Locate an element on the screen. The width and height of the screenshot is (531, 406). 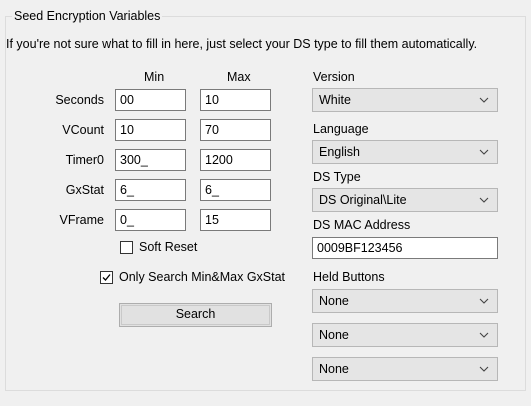
search-button: Search is located at coordinates (195, 315).